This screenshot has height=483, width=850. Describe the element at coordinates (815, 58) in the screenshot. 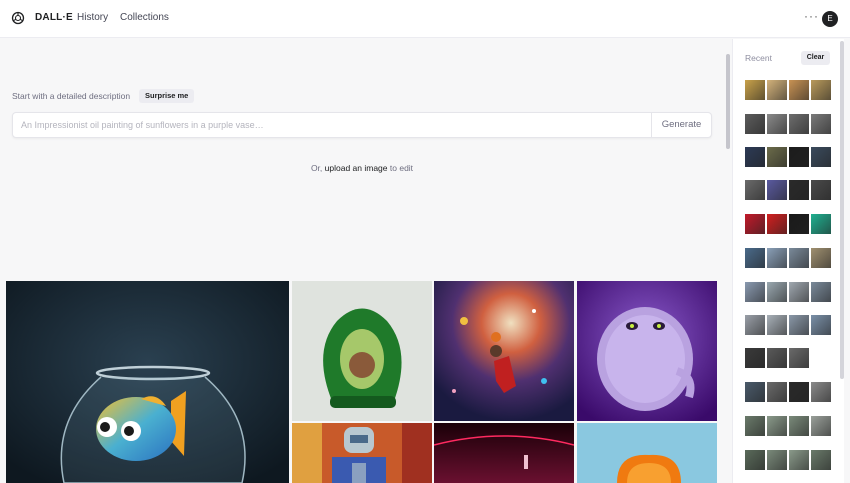

I see `clear-button: Clear` at that location.